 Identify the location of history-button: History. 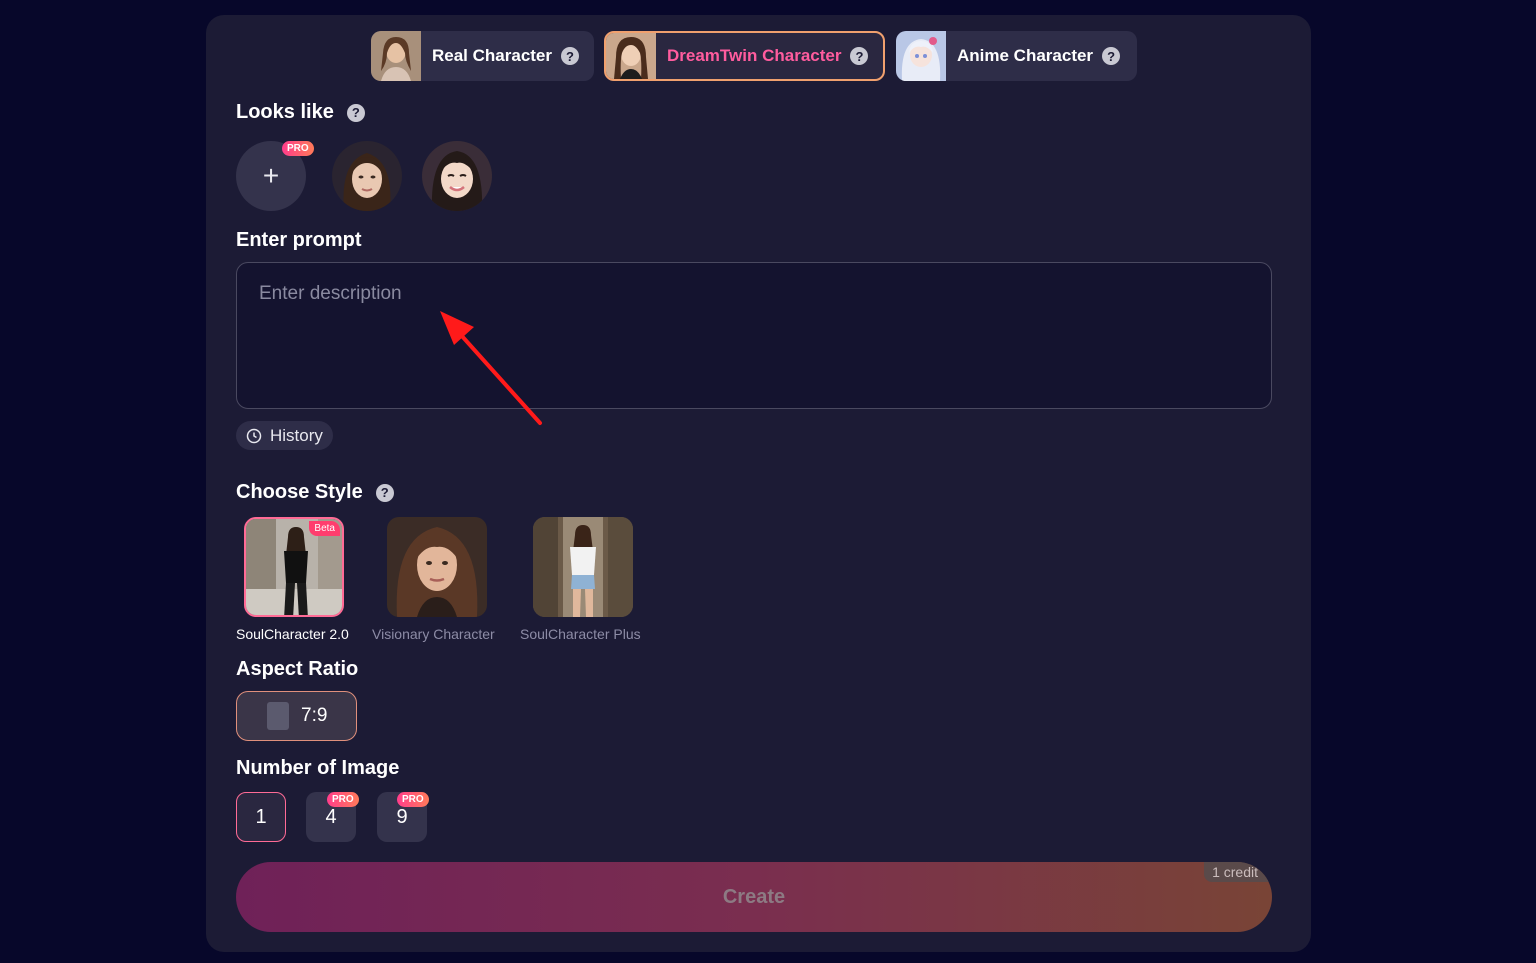
(284, 435).